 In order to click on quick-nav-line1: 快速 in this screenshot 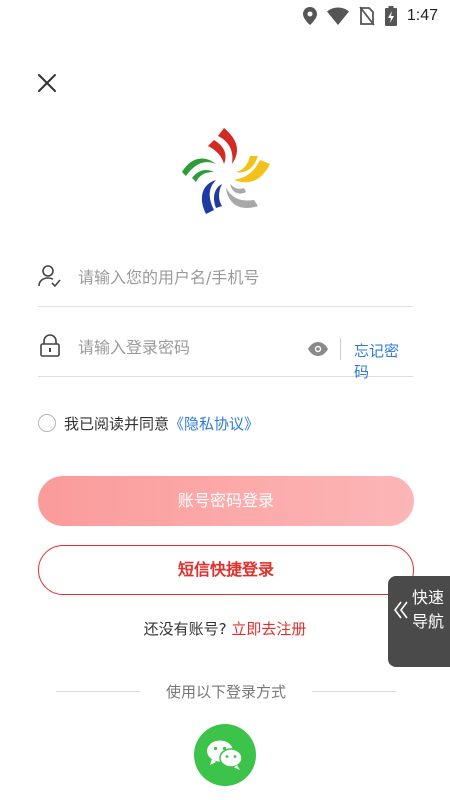, I will do `click(428, 597)`.